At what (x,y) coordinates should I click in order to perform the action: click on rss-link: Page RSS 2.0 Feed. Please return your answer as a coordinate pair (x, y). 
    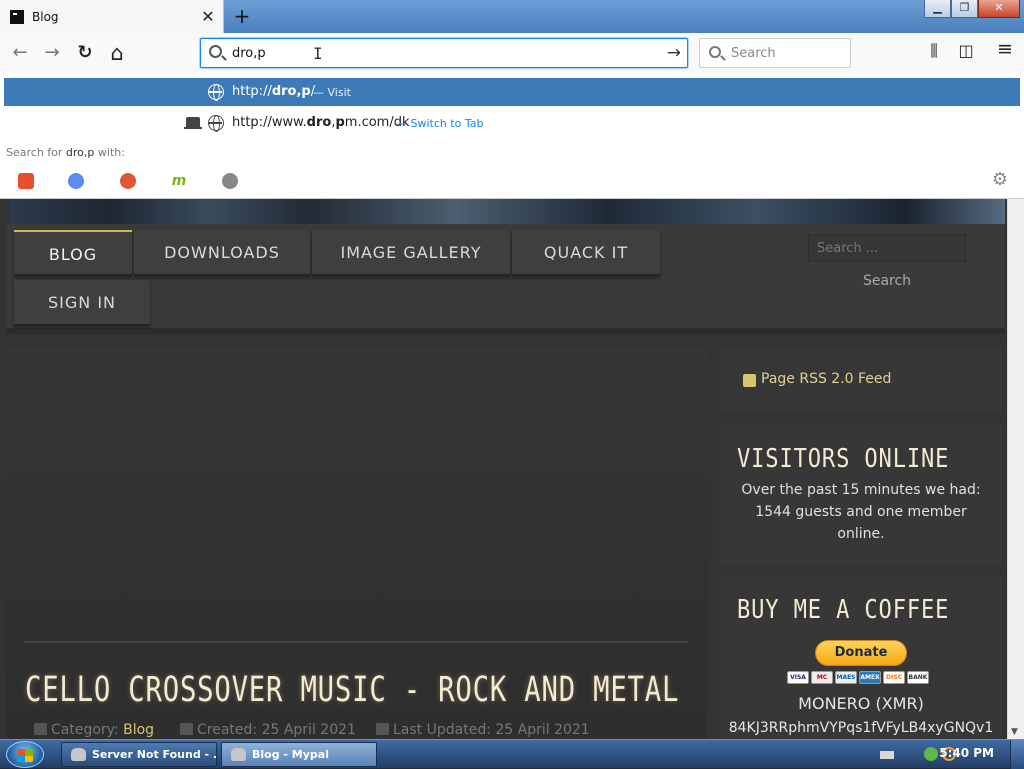
    Looking at the image, I should click on (826, 379).